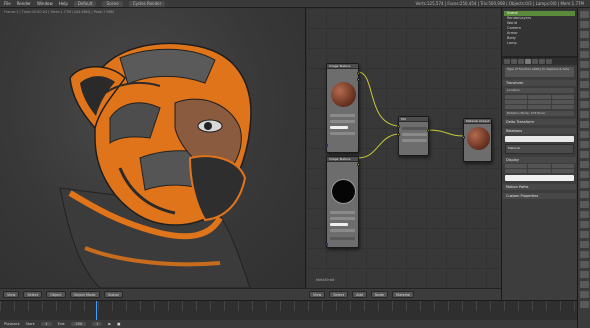  I want to click on transform-values, so click(539, 102).